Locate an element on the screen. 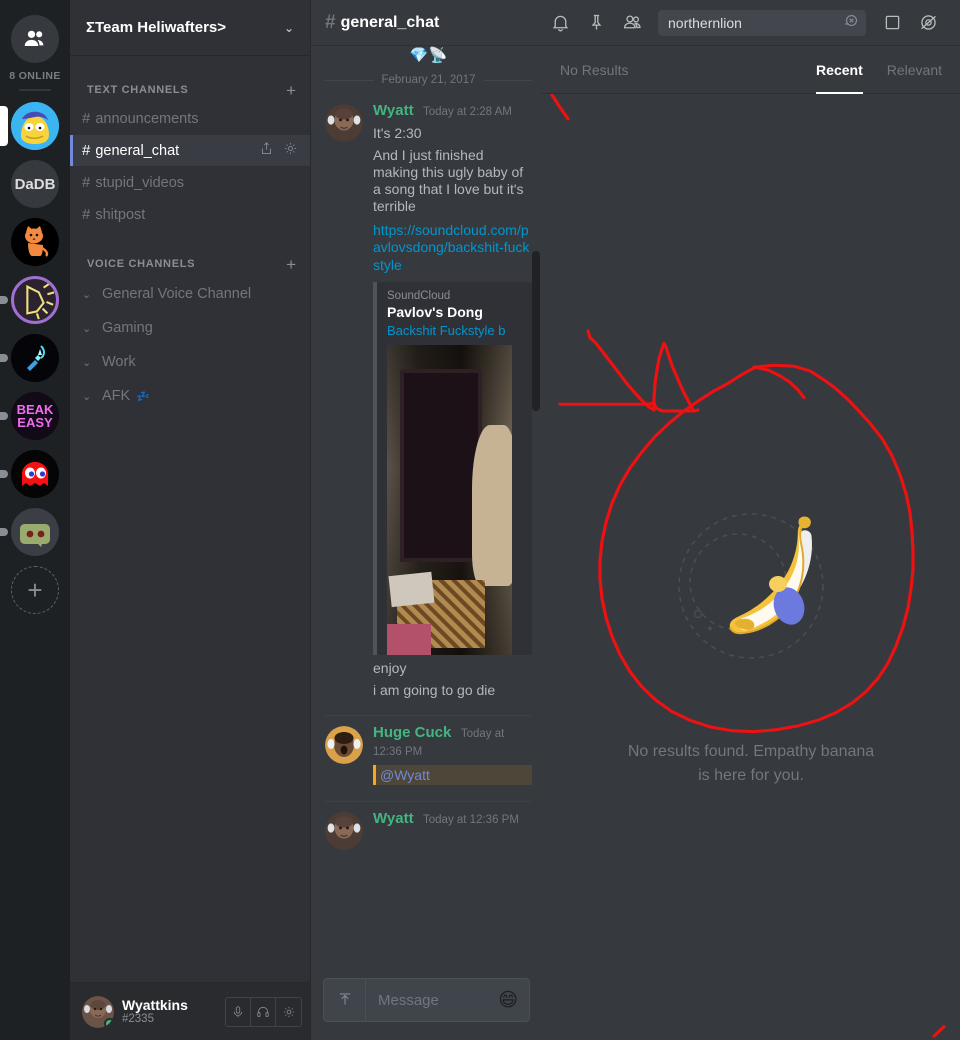 The image size is (960, 1040). online-count: 8 ONLINE is located at coordinates (35, 76).